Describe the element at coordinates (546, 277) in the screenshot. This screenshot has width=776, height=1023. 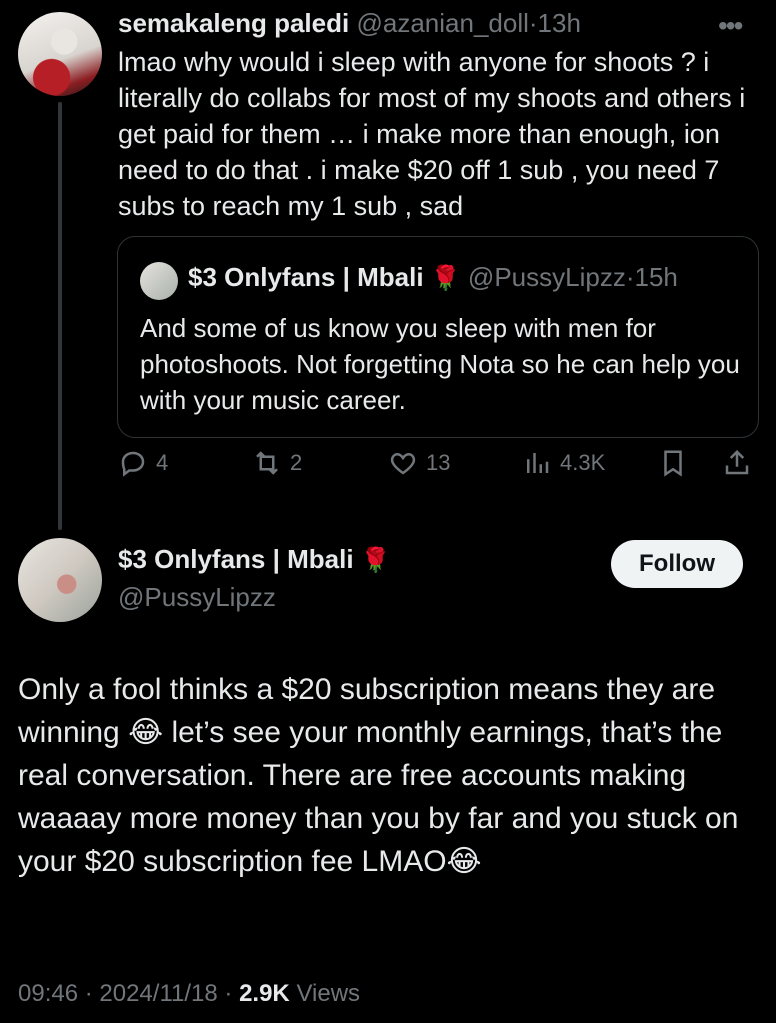
I see `quoted-tweet-handle: @PussyLipzz` at that location.